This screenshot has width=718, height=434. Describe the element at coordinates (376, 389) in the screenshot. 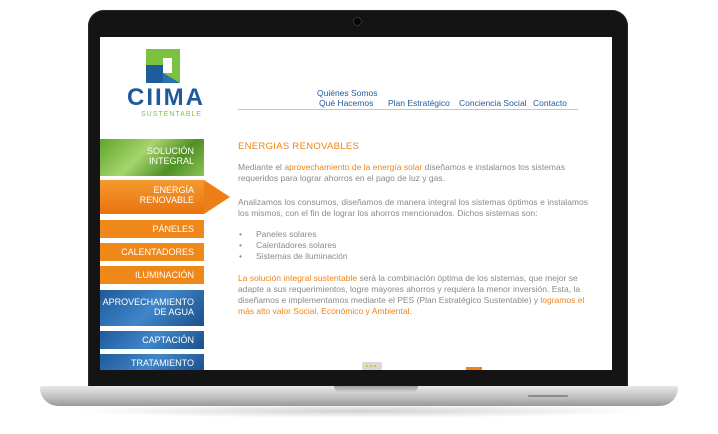

I see `laptop-notch` at that location.